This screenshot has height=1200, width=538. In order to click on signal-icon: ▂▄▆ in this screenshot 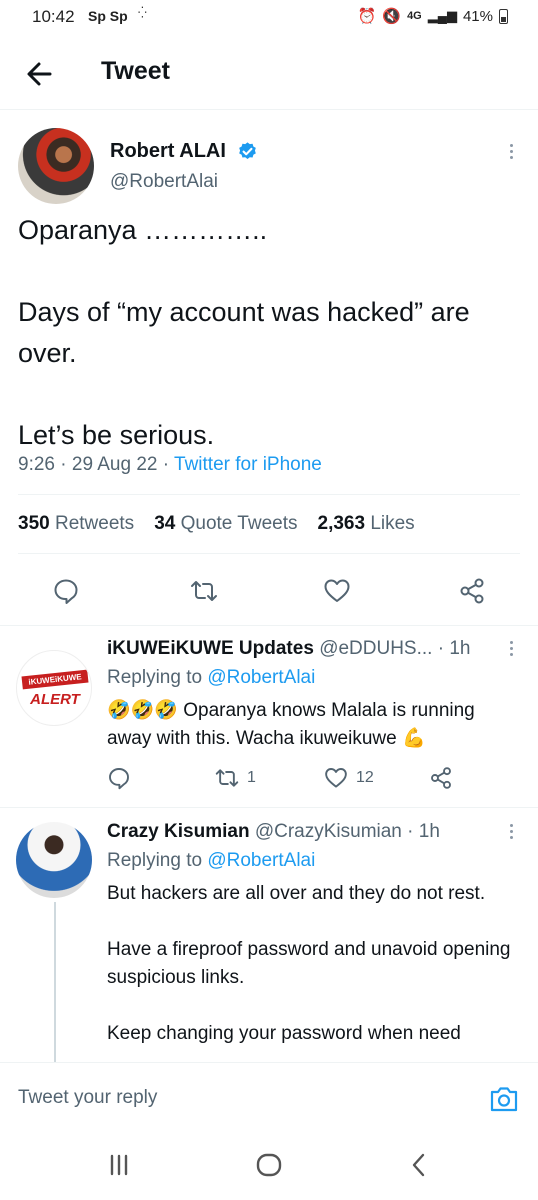, I will do `click(442, 15)`.